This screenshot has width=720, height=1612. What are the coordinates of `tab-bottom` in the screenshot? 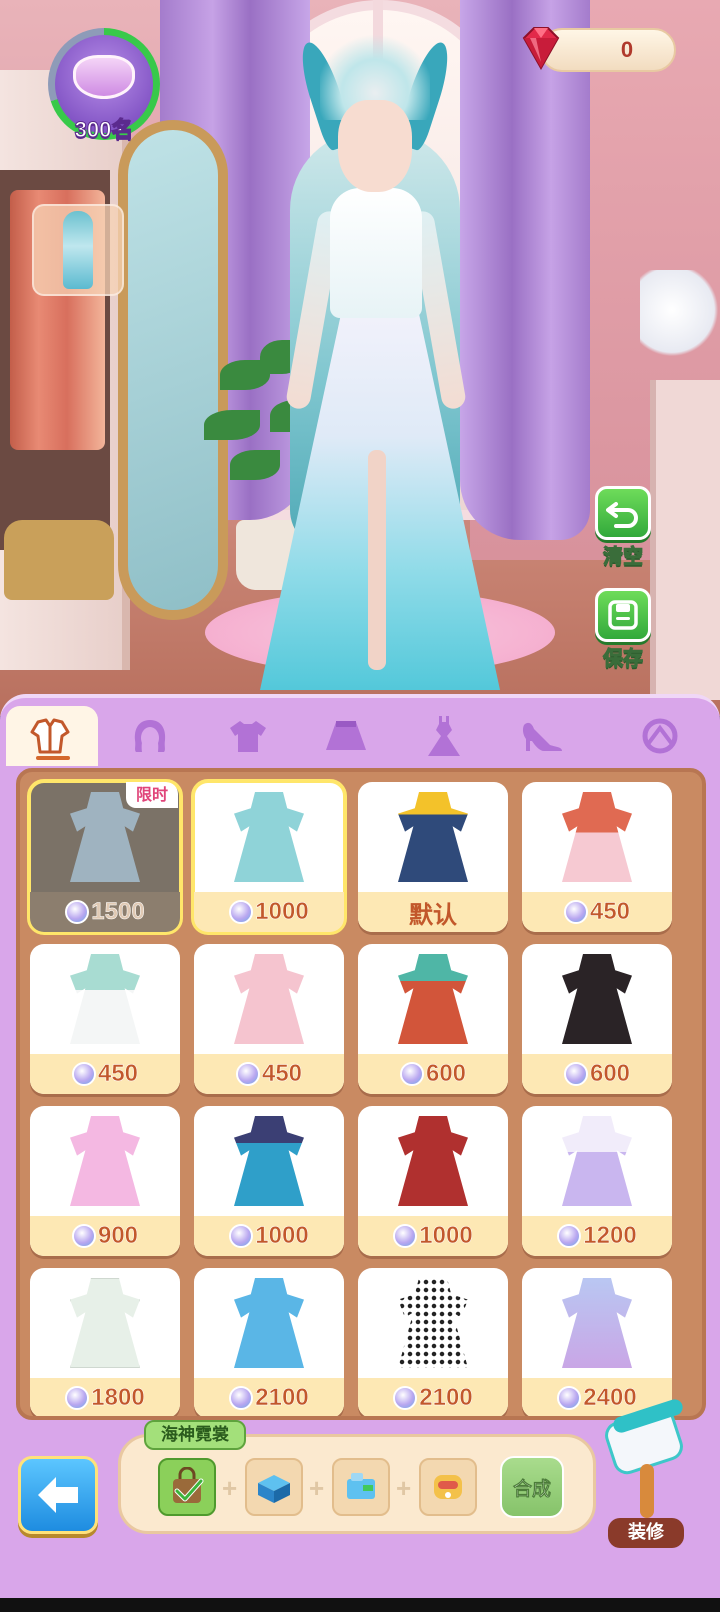 It's located at (346, 736).